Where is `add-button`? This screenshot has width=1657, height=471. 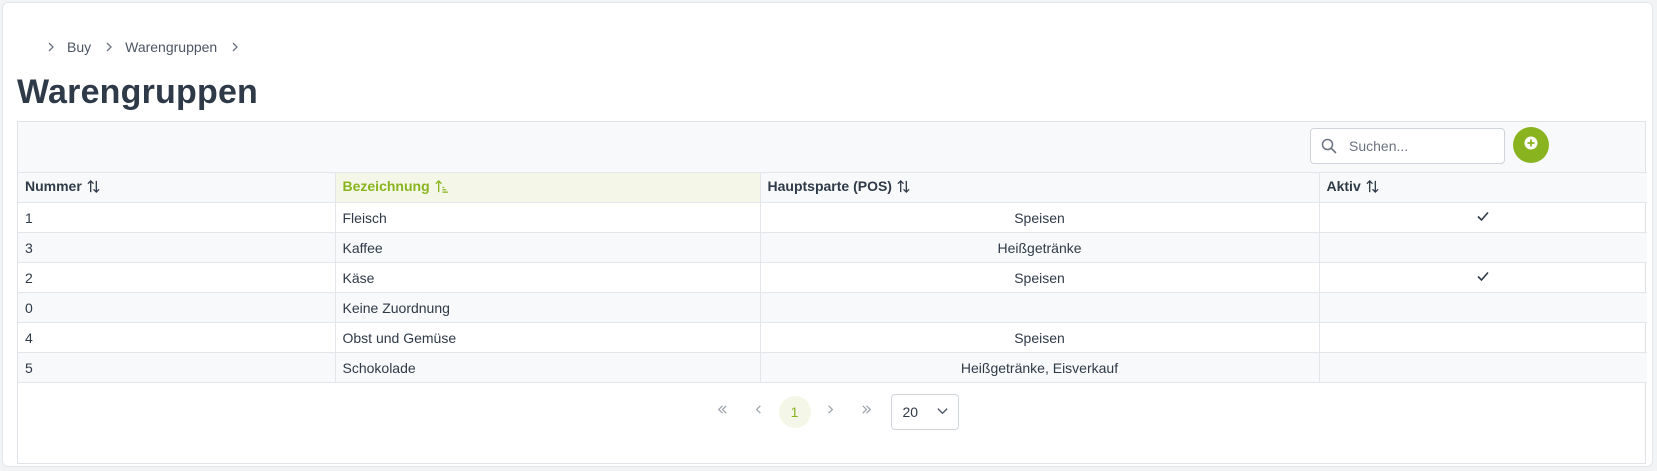 add-button is located at coordinates (1531, 145).